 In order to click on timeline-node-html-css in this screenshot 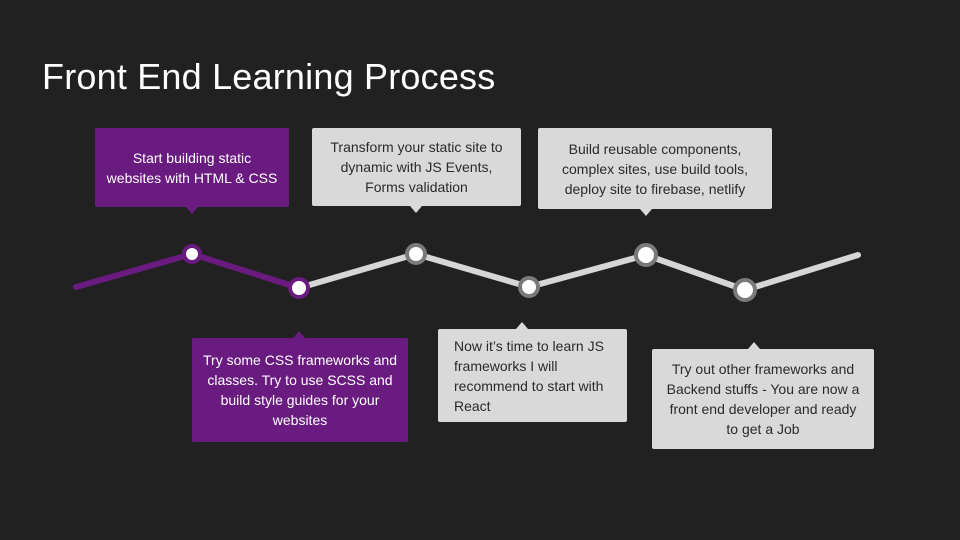, I will do `click(192, 254)`.